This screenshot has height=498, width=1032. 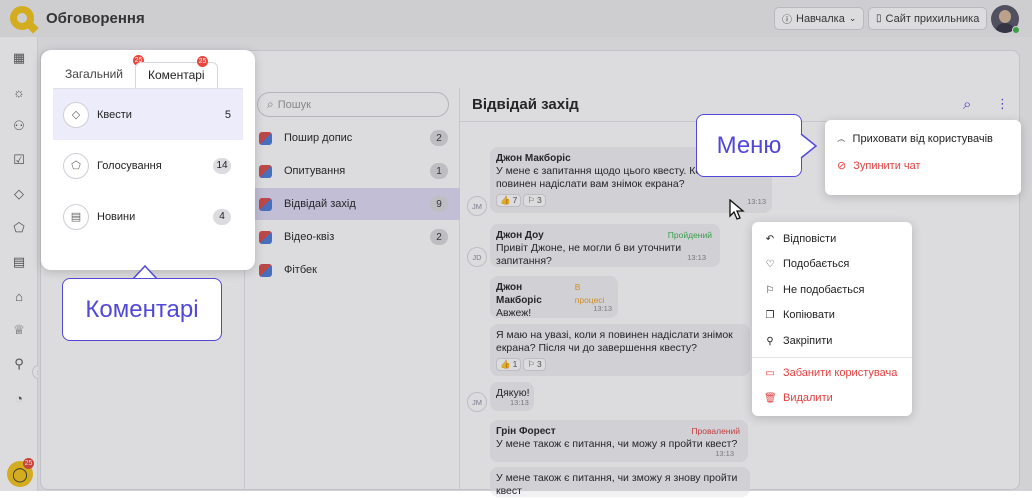 What do you see at coordinates (816, 264) in the screenshot?
I see `menu-label: Подобається` at bounding box center [816, 264].